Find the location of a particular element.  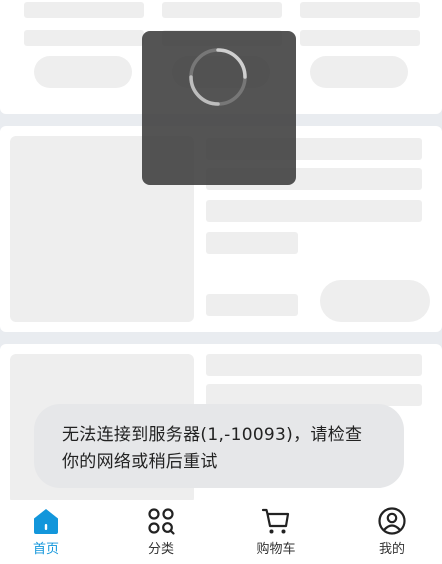

tab-home-label: 首页 is located at coordinates (45, 549).